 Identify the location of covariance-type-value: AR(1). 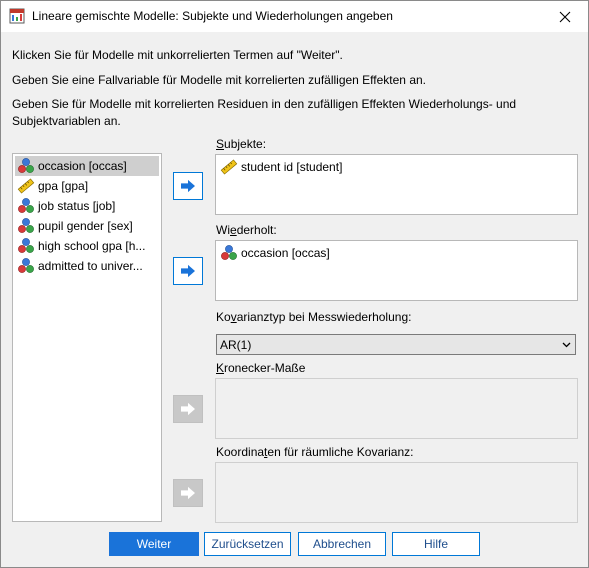
(236, 345).